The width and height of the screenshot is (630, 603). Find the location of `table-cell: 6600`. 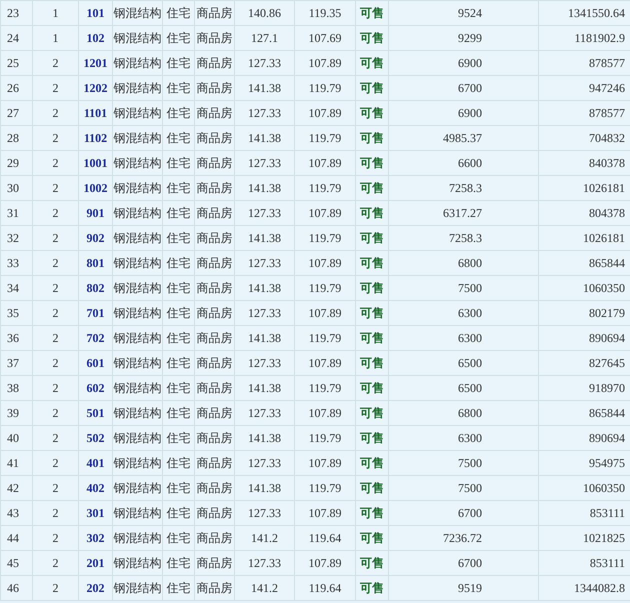

table-cell: 6600 is located at coordinates (470, 163).